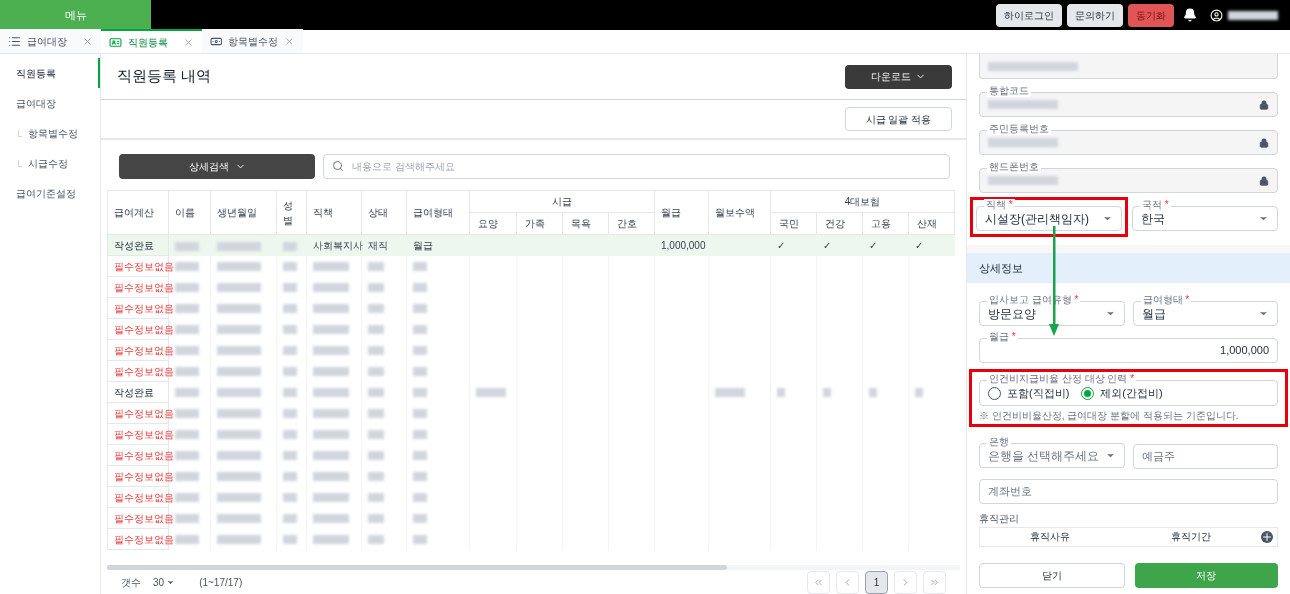 Image resolution: width=1290 pixels, height=594 pixels. Describe the element at coordinates (50, 103) in the screenshot. I see `sidebar-item: 급여대장` at that location.